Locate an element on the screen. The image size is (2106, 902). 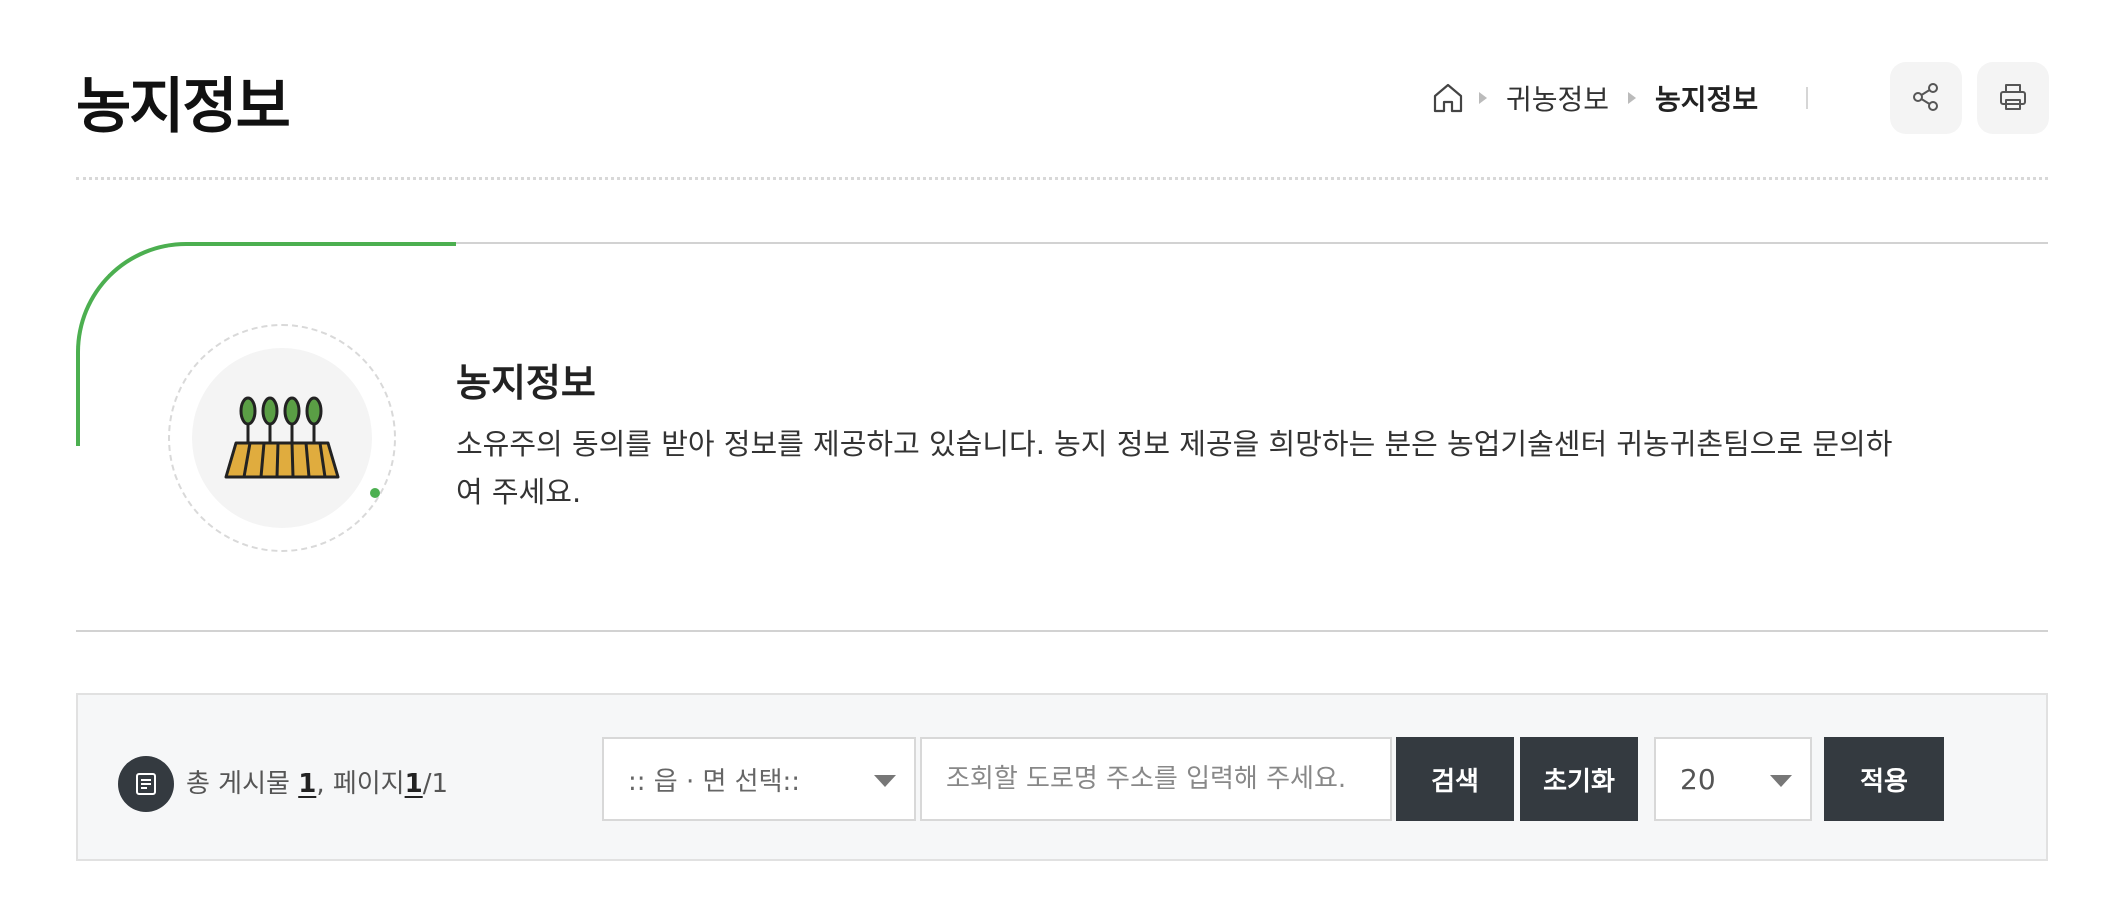
total-count: 1 is located at coordinates (307, 784).